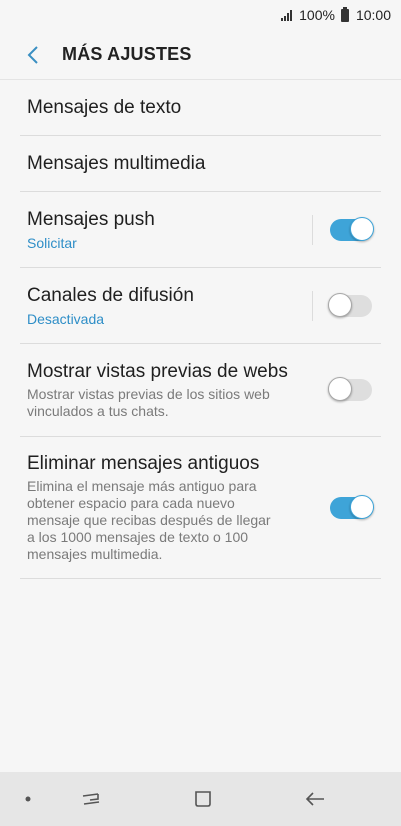  I want to click on recents-icon, so click(91, 799).